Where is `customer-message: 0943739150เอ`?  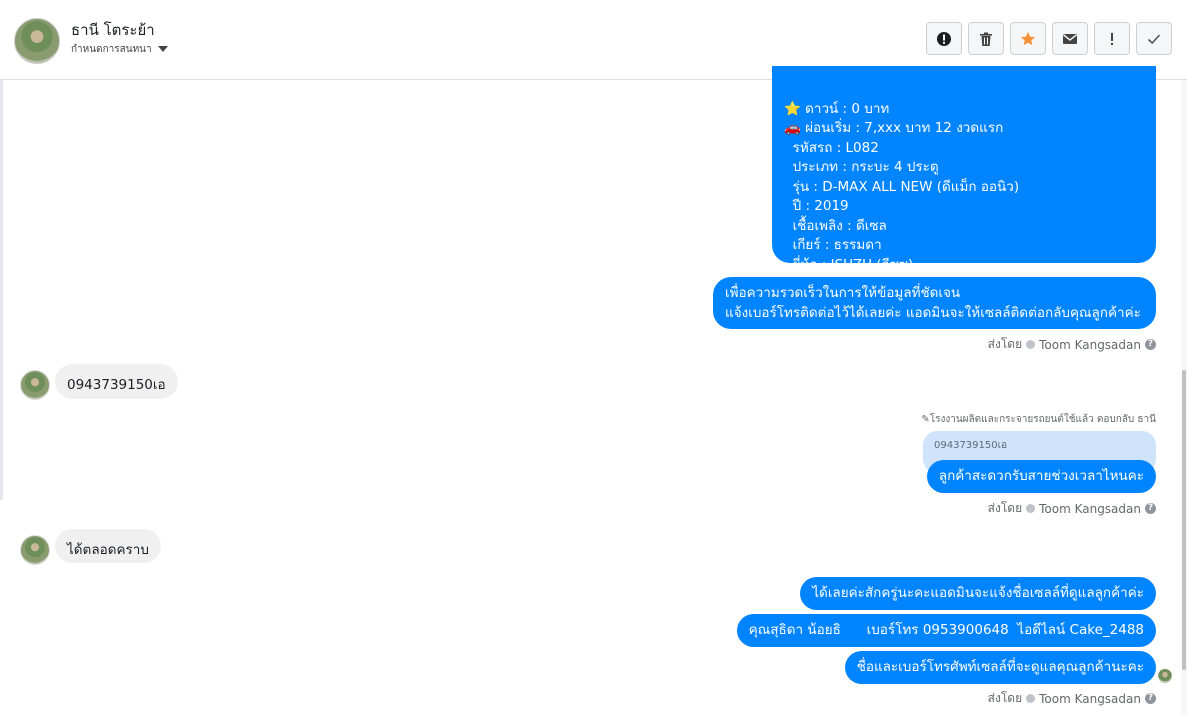
customer-message: 0943739150เอ is located at coordinates (116, 381).